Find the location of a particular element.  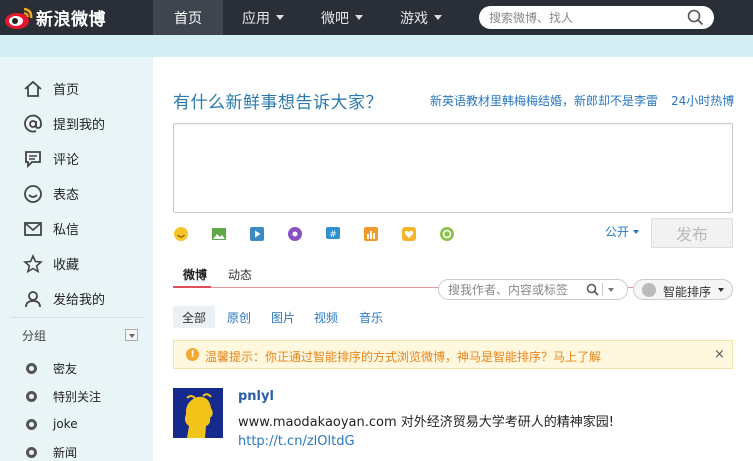

like-icon is located at coordinates (409, 234).